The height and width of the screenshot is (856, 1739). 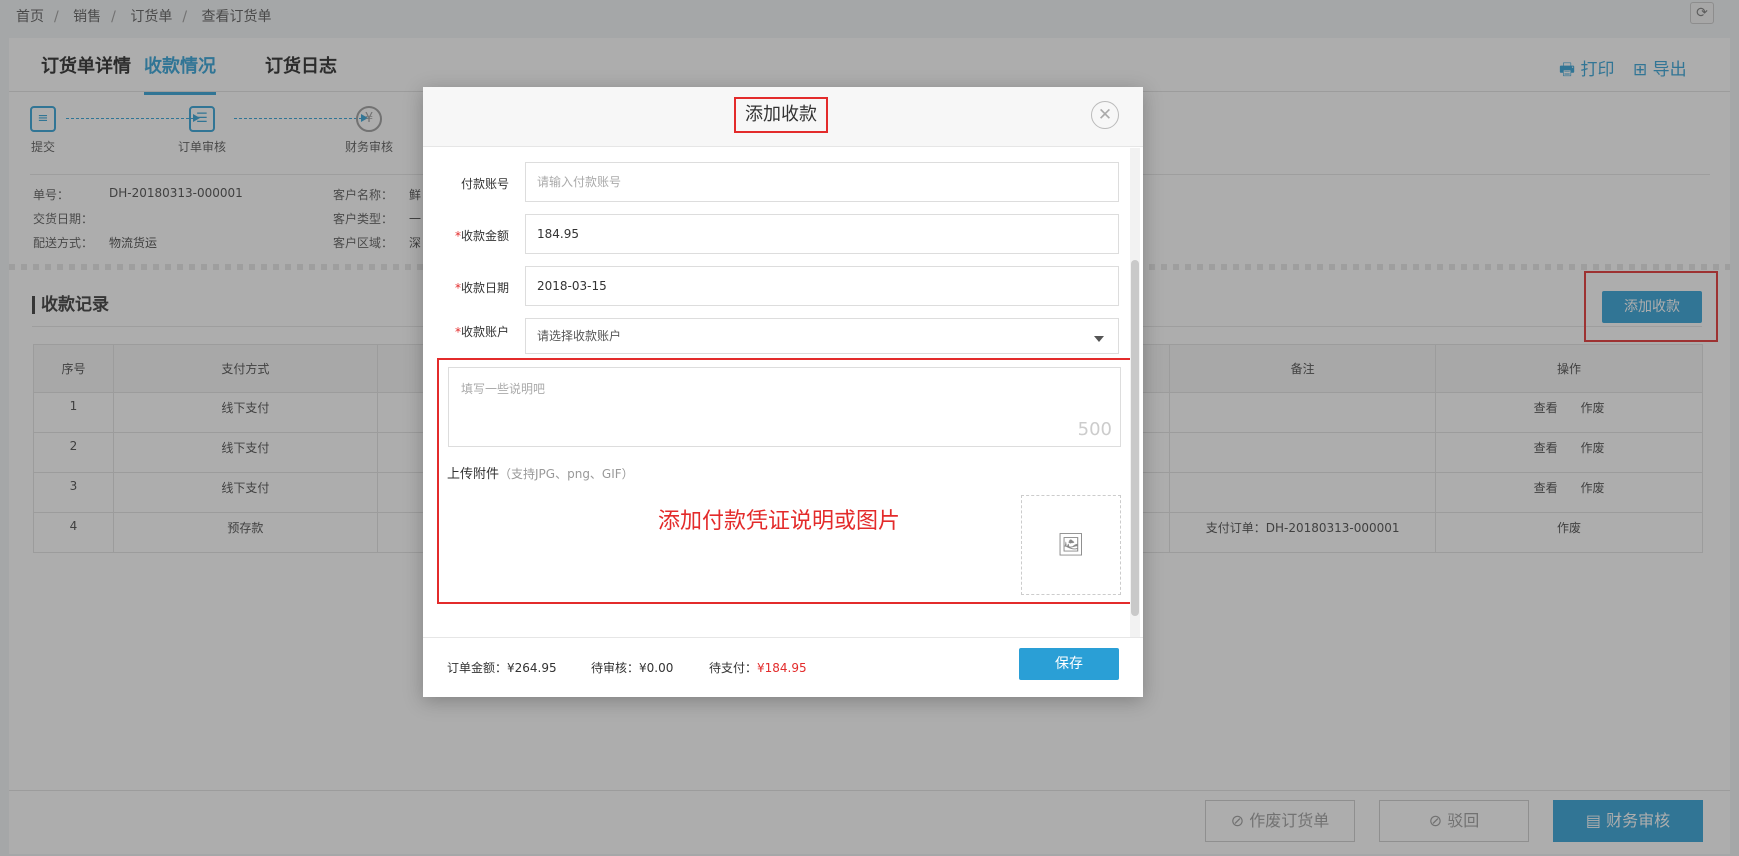 What do you see at coordinates (1105, 115) in the screenshot?
I see `close-icon: ✕` at bounding box center [1105, 115].